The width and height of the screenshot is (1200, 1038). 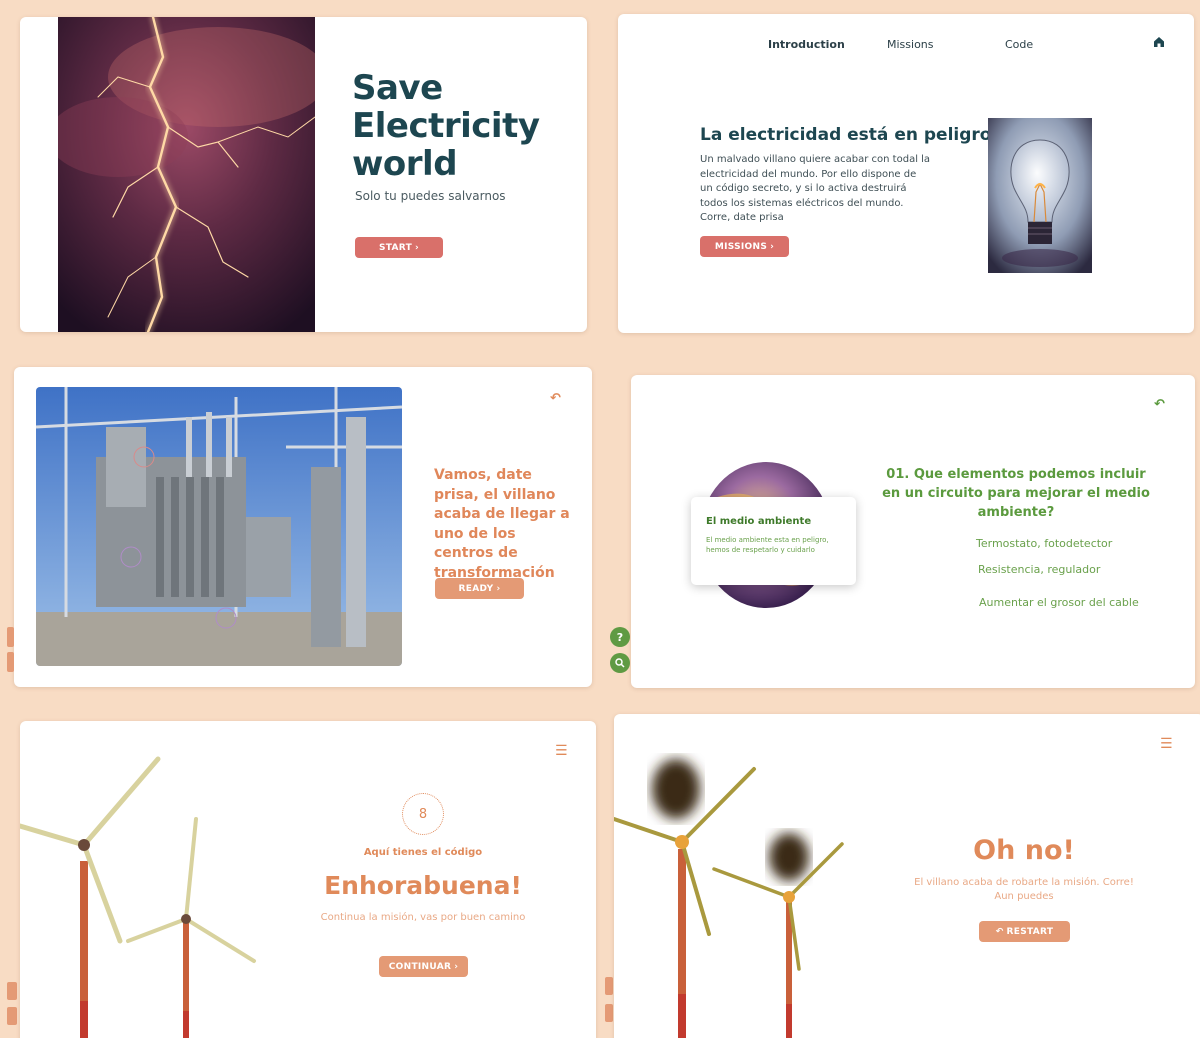 I want to click on code-digit: 8, so click(x=423, y=814).